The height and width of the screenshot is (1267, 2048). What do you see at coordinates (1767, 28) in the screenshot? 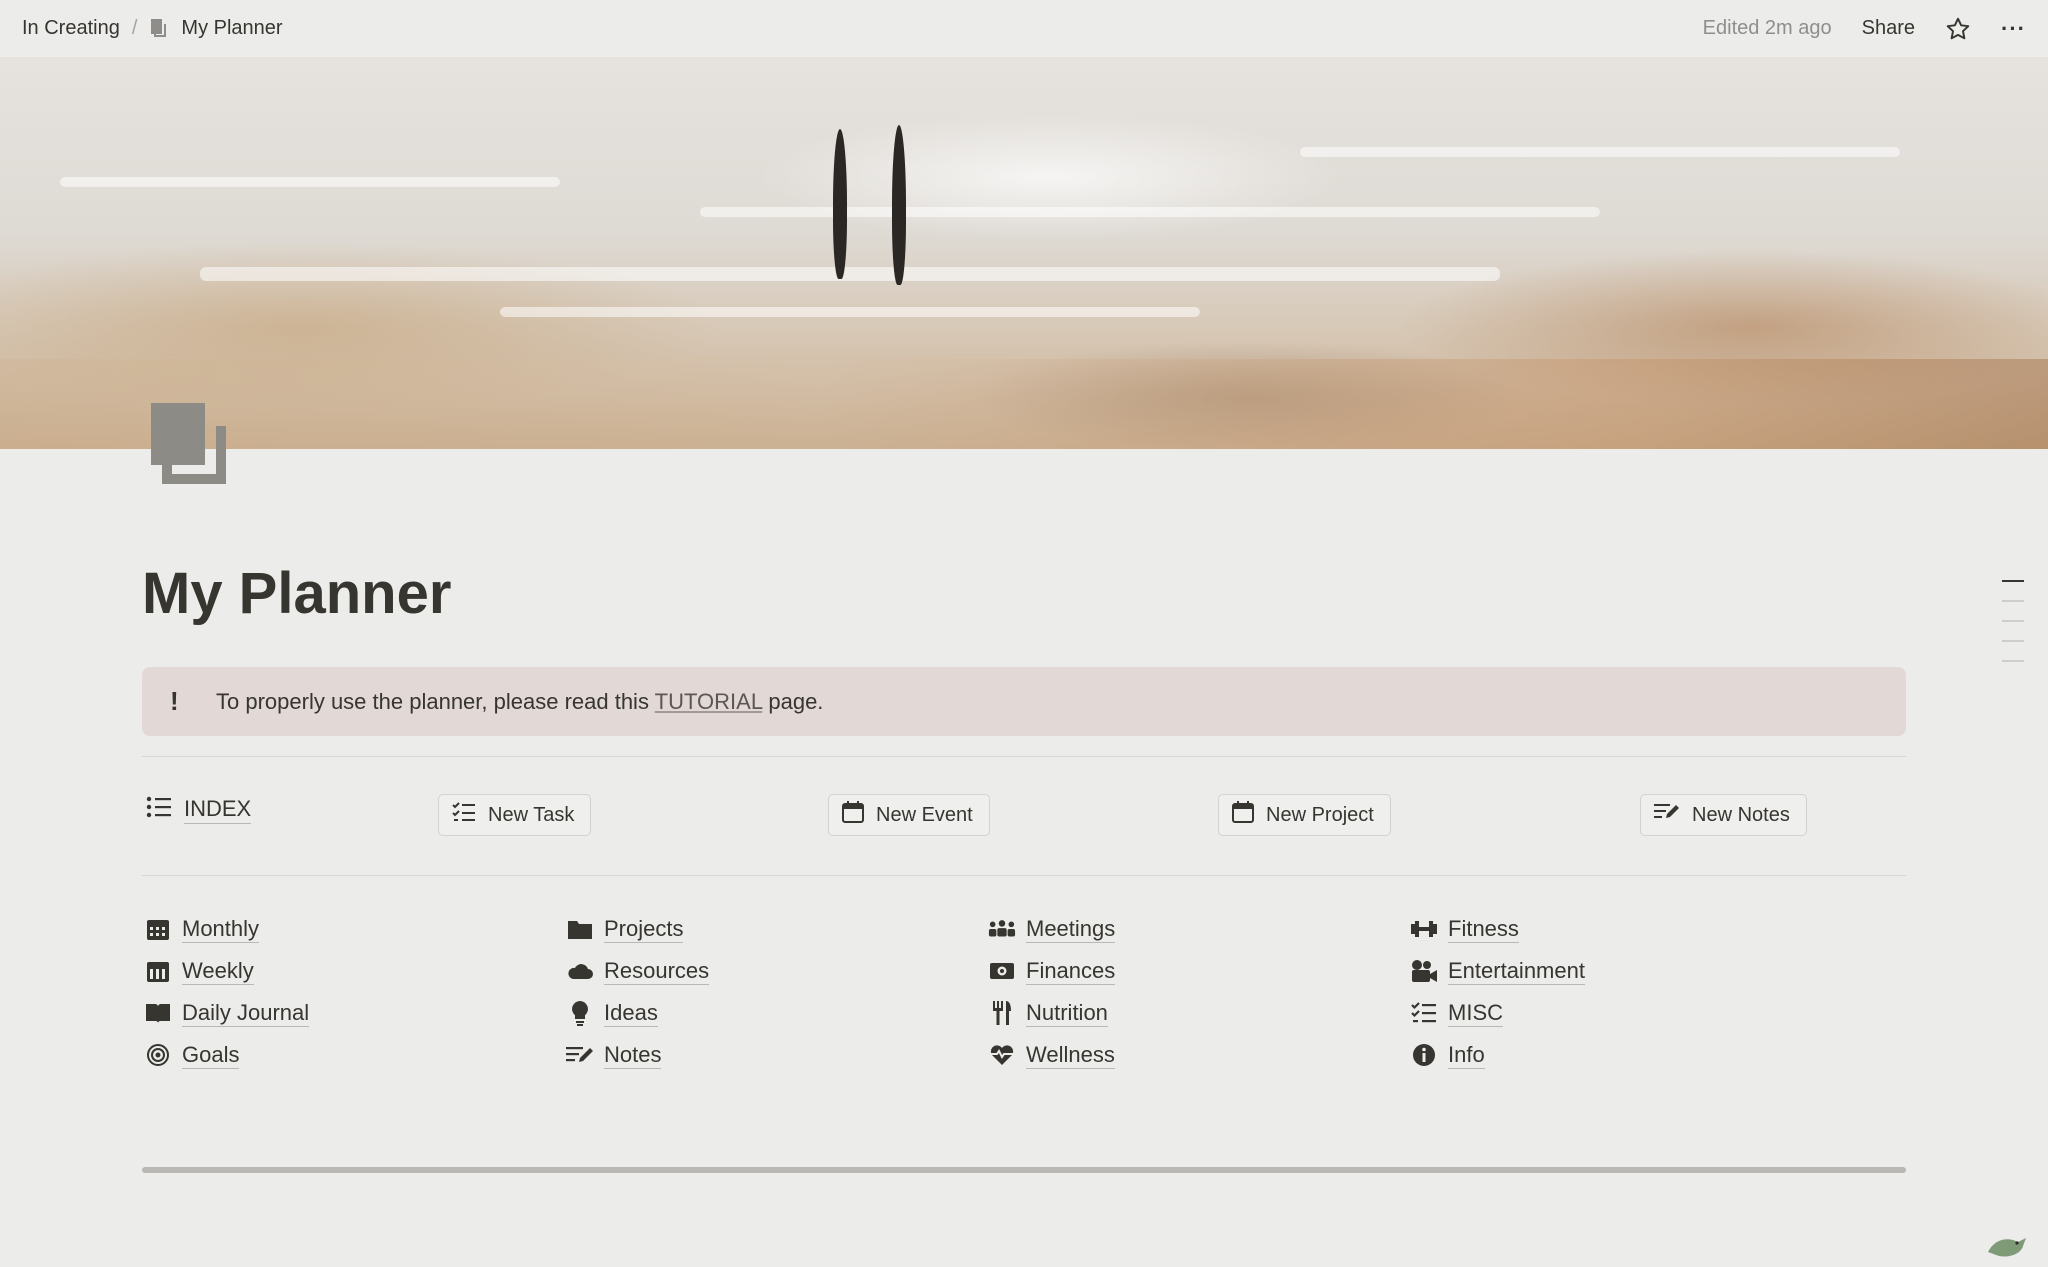
I see `edited-status: Edited 2m ago` at bounding box center [1767, 28].